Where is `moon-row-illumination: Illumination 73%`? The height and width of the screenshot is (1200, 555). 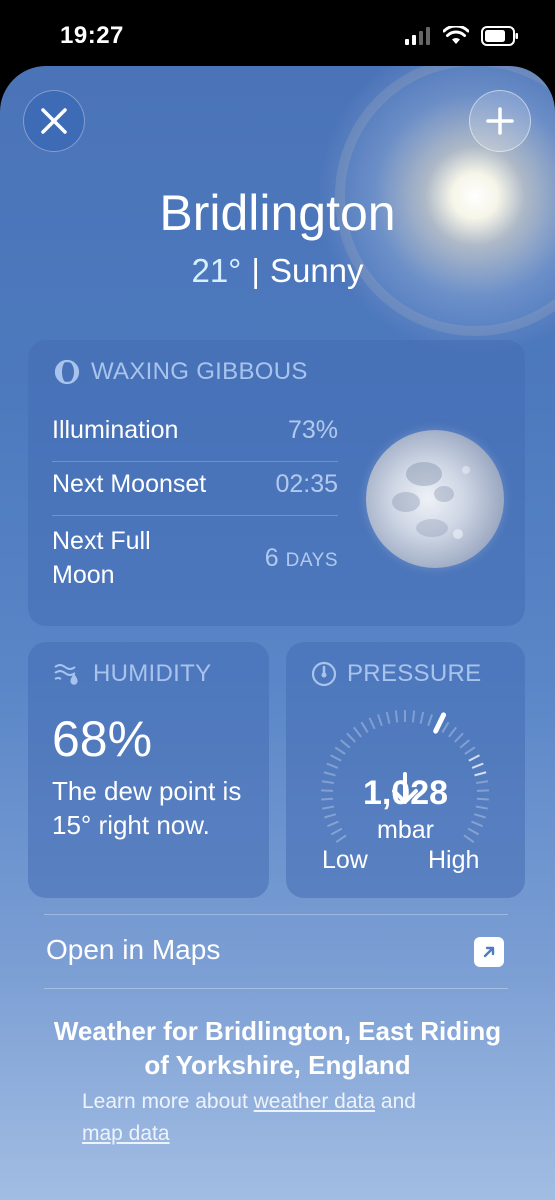 moon-row-illumination: Illumination 73% is located at coordinates (195, 430).